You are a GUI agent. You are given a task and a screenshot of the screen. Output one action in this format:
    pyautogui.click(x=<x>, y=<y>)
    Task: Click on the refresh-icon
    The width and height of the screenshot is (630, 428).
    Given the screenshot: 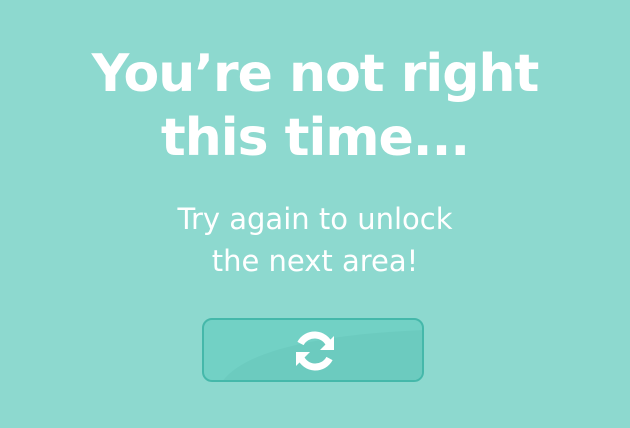 What is the action you would take?
    pyautogui.click(x=315, y=351)
    